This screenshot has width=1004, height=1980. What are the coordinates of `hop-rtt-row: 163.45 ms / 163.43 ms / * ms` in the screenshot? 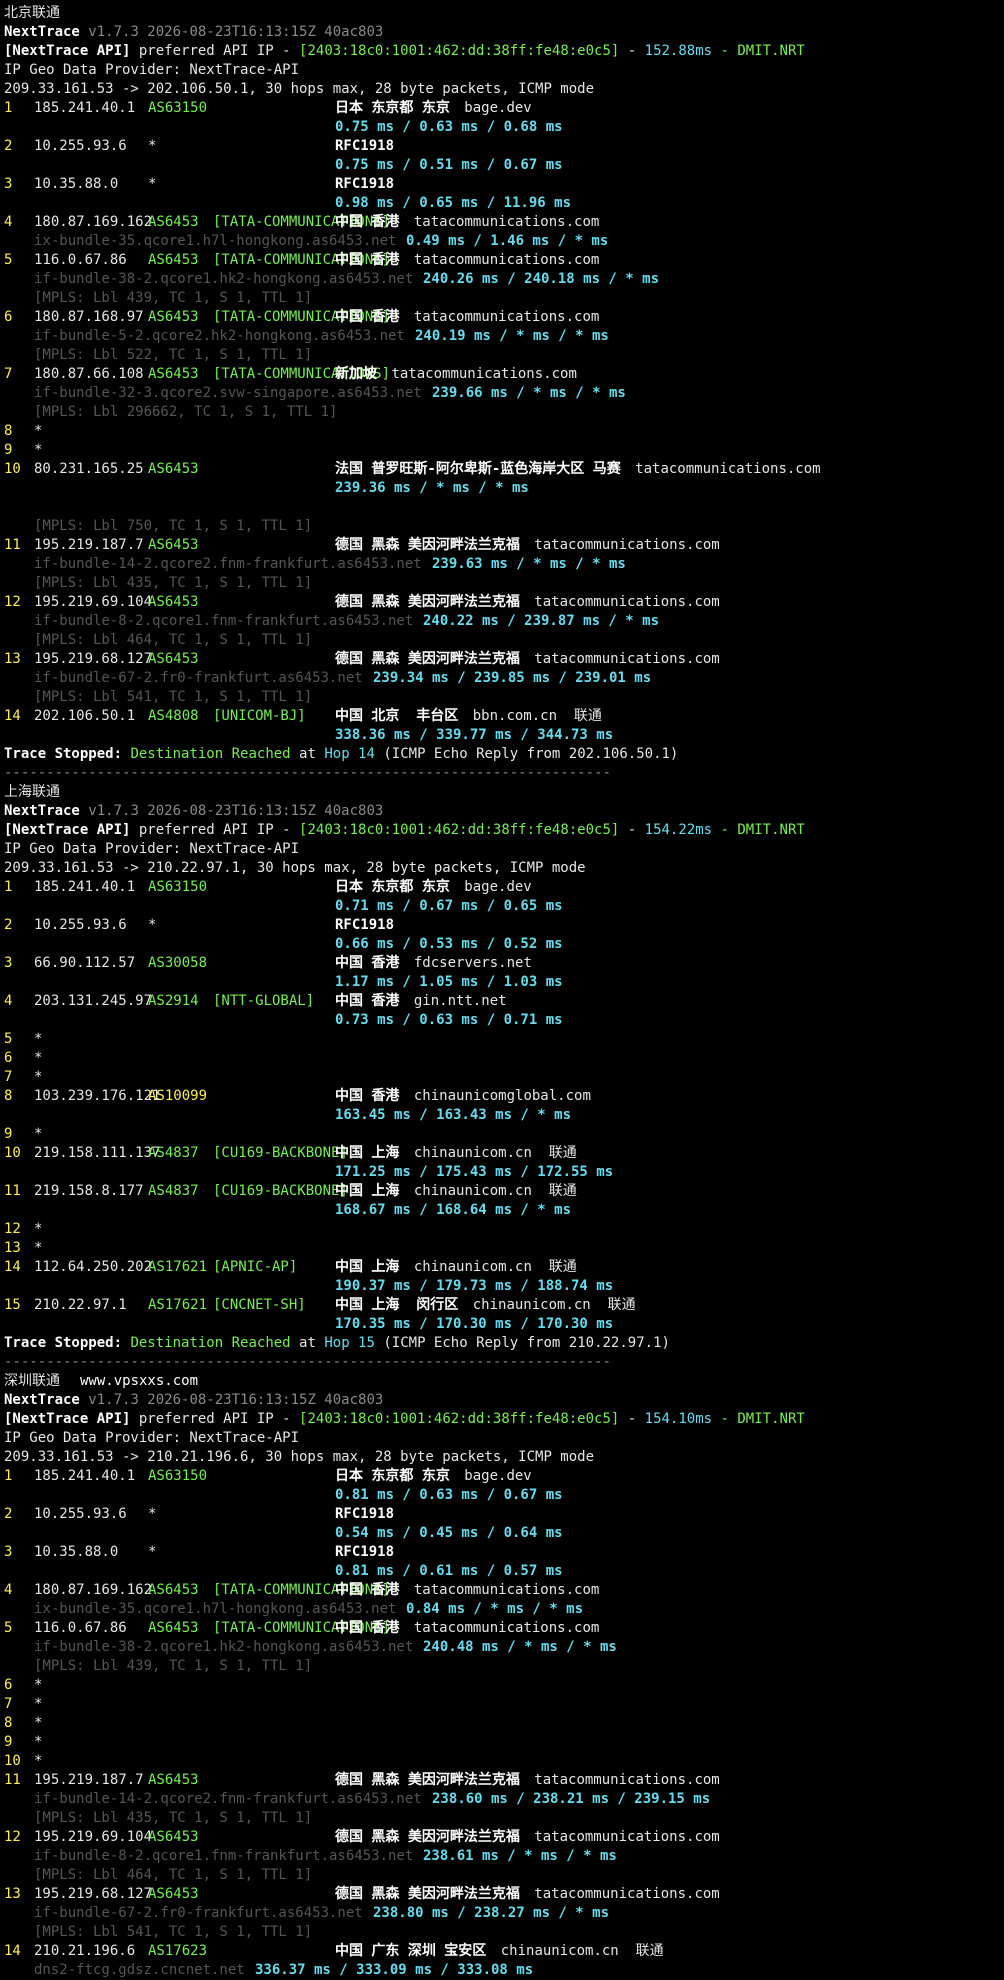 It's located at (502, 1115).